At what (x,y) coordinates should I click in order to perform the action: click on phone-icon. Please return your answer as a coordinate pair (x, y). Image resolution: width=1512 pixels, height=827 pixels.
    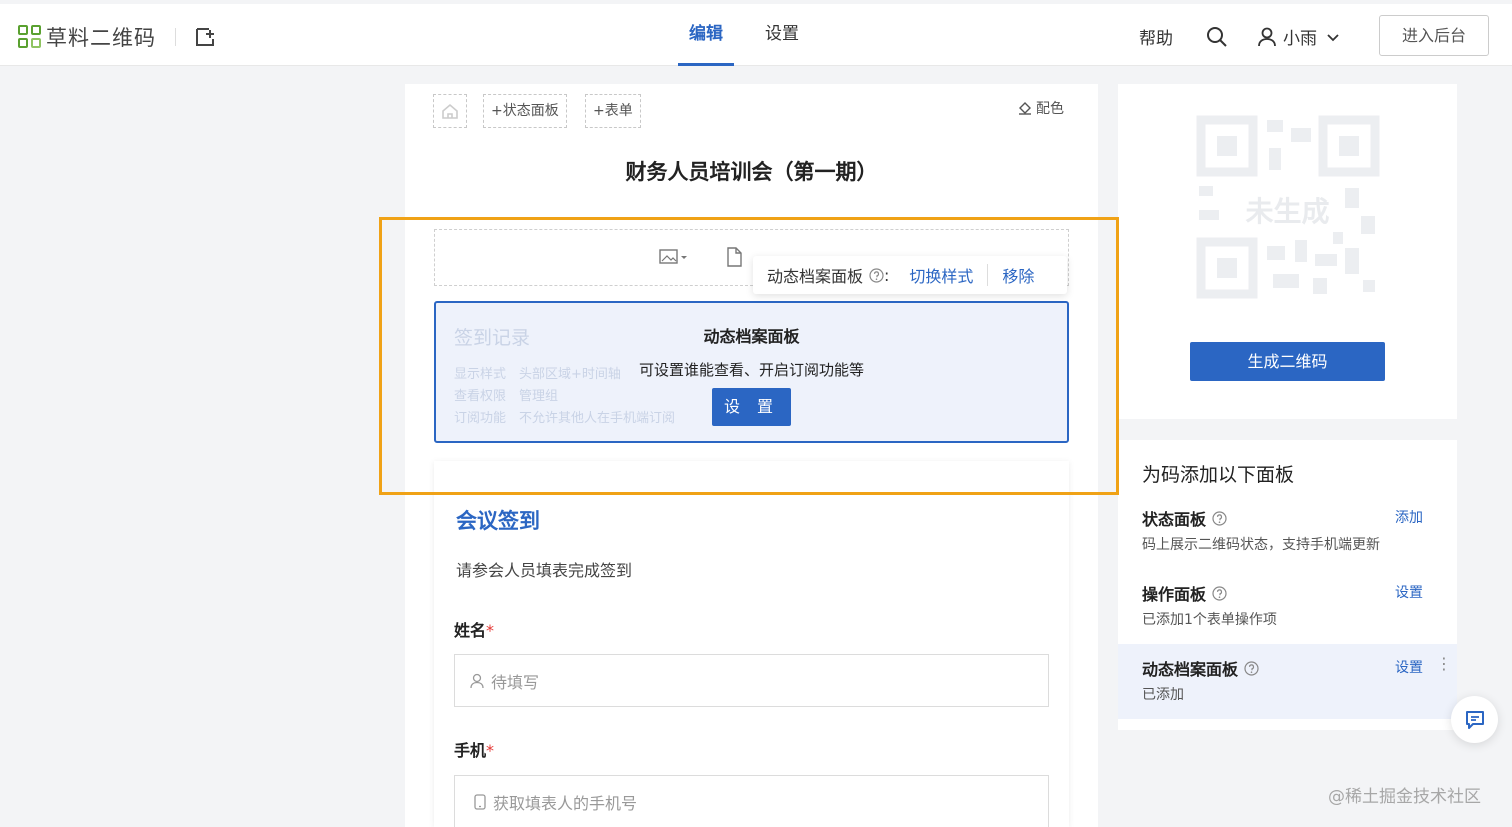
    Looking at the image, I should click on (480, 801).